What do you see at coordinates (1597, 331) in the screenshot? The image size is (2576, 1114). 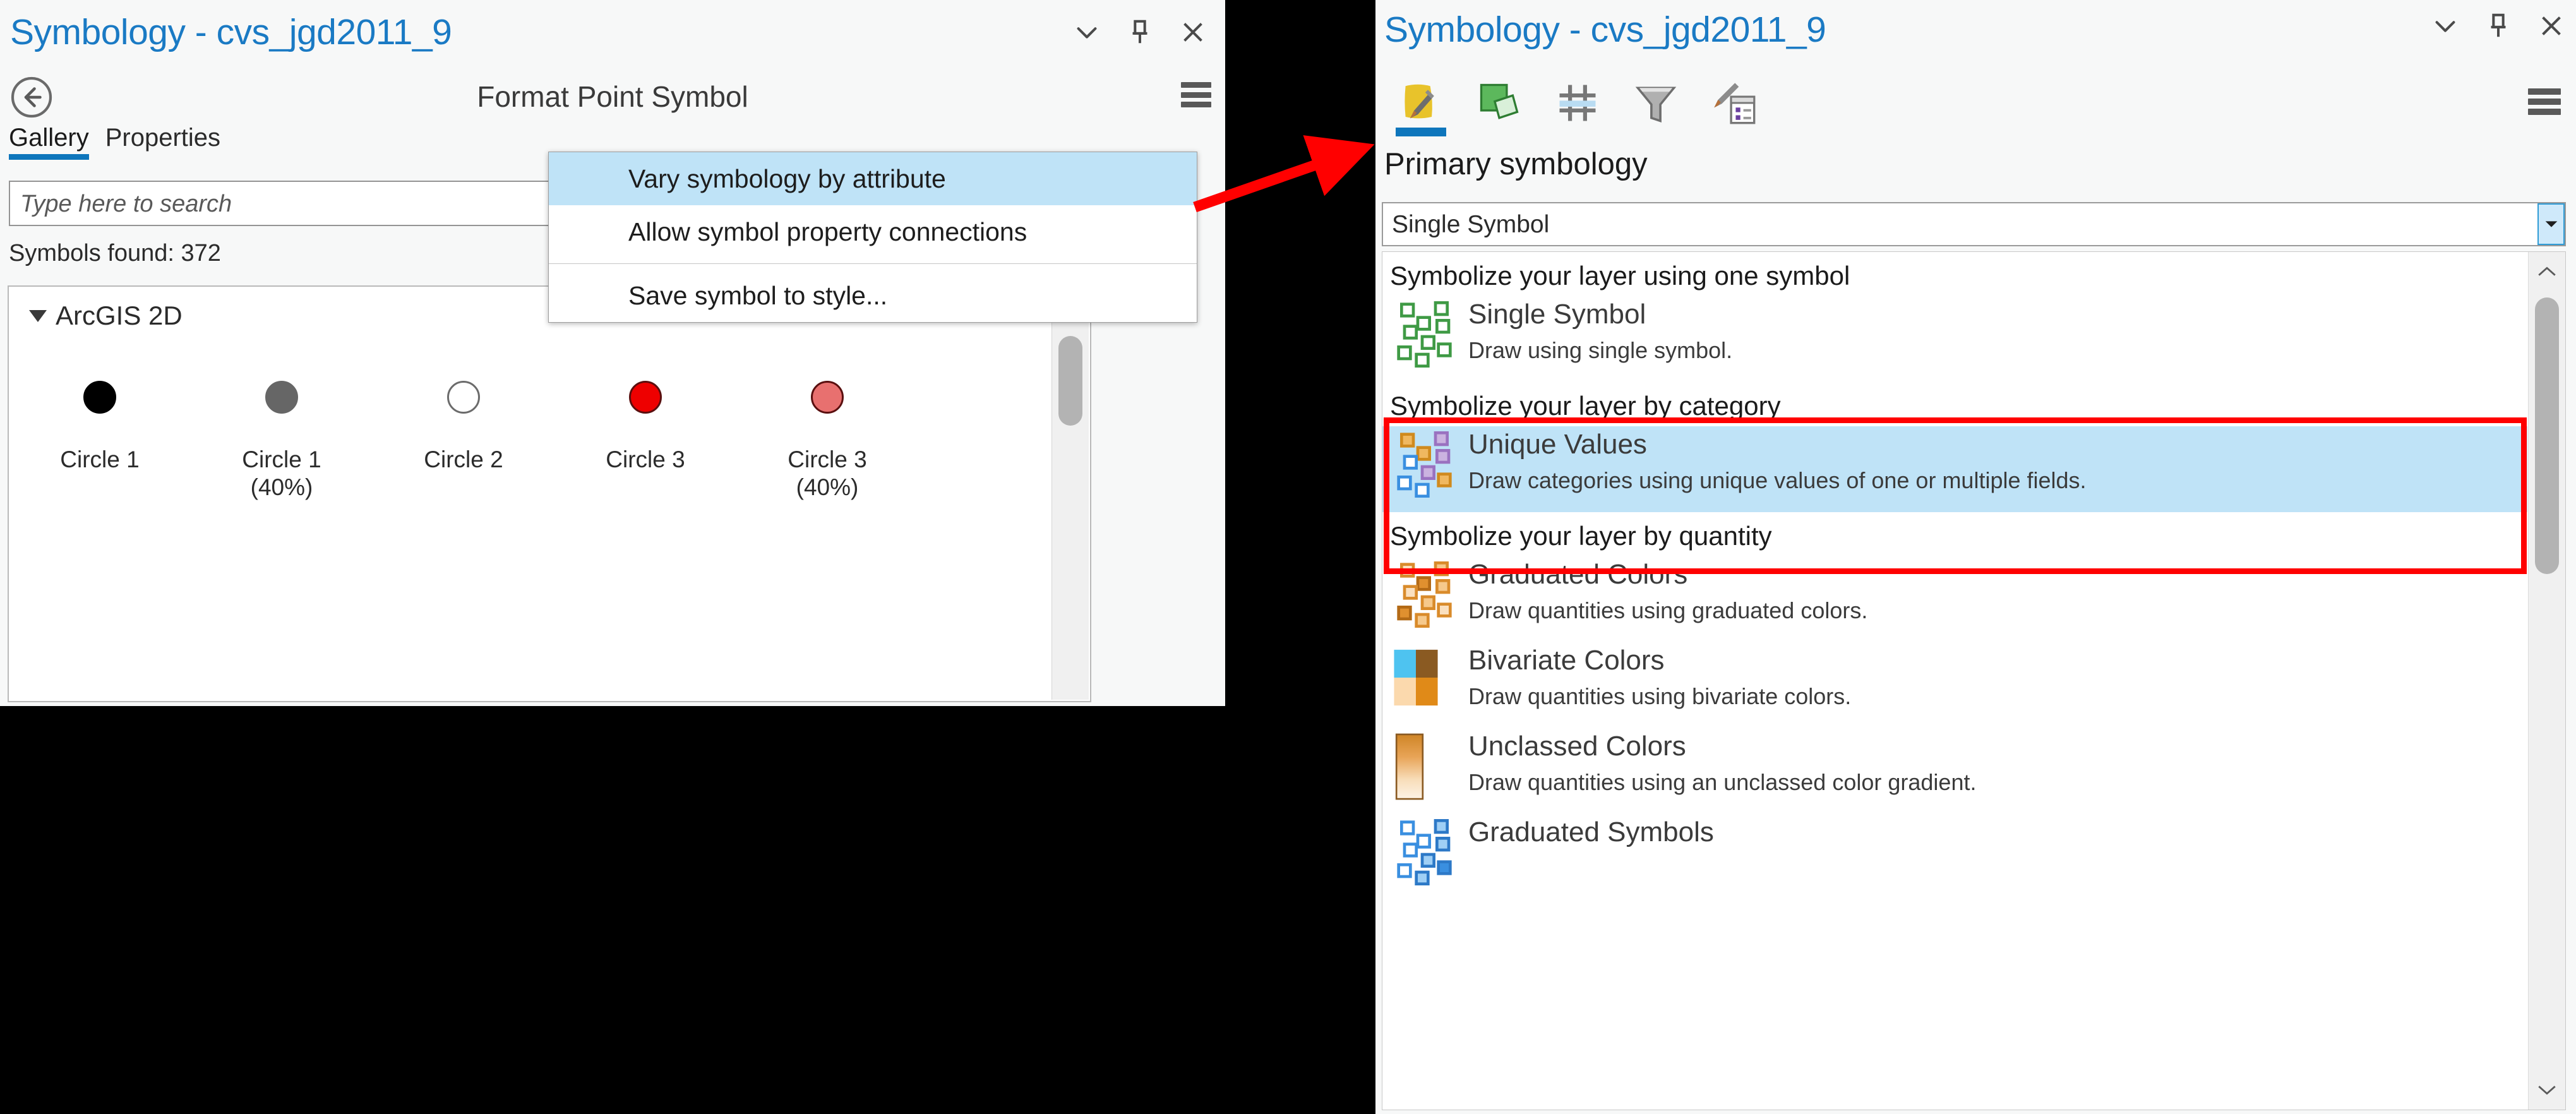 I see `method-option-text: Single Symbol Draw using single symbol.` at bounding box center [1597, 331].